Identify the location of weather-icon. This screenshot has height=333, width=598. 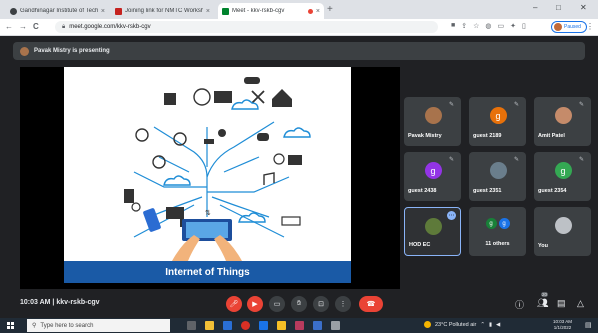
(427, 324).